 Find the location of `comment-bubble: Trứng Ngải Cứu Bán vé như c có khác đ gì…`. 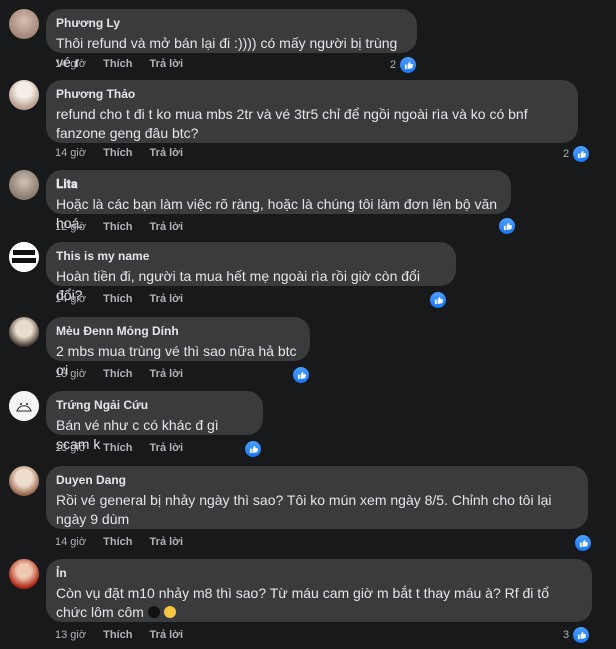

comment-bubble: Trứng Ngải Cứu Bán vé như c có khác đ gì… is located at coordinates (154, 421).